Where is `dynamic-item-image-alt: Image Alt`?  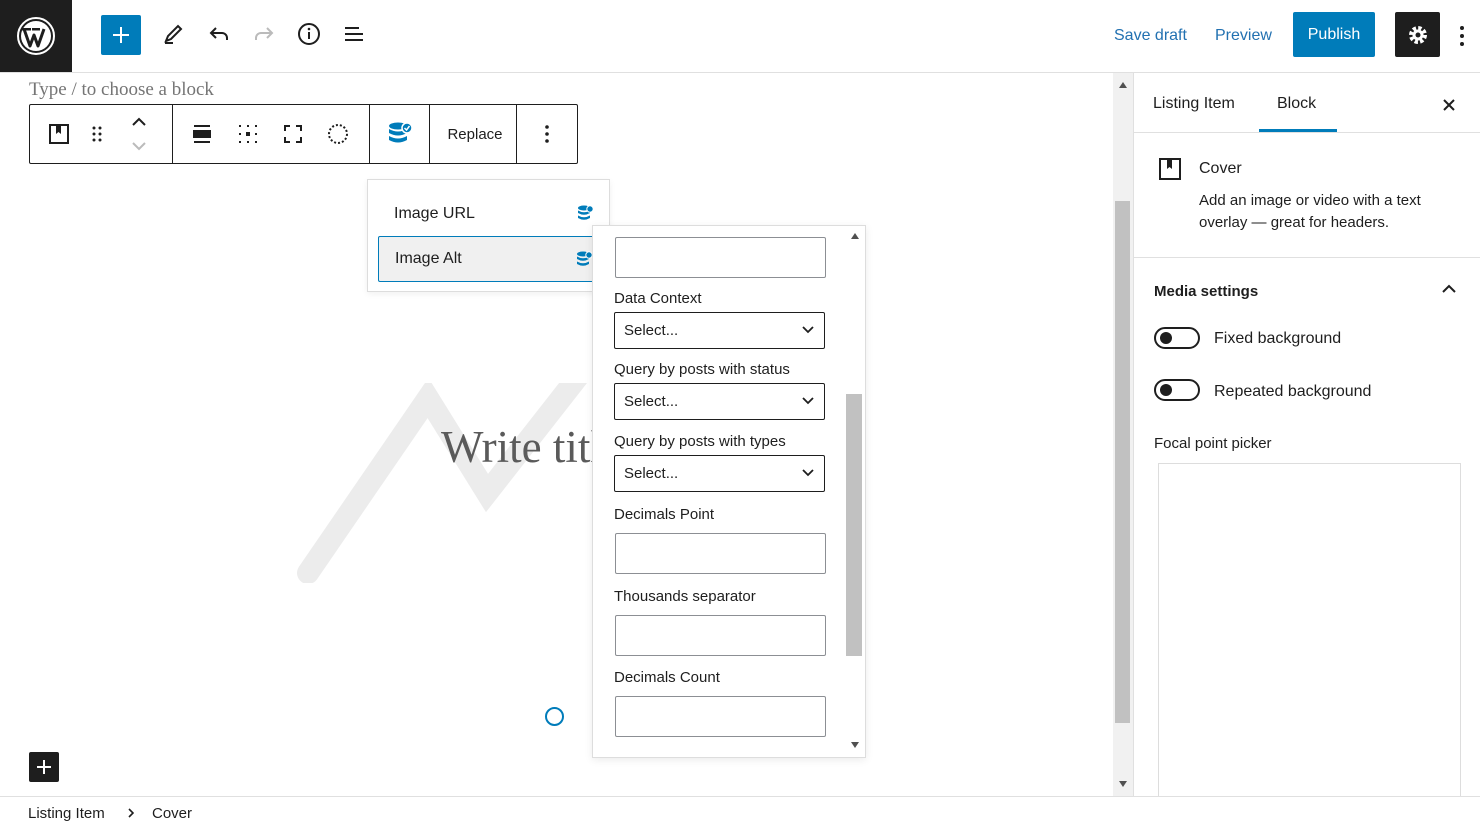 dynamic-item-image-alt: Image Alt is located at coordinates (489, 259).